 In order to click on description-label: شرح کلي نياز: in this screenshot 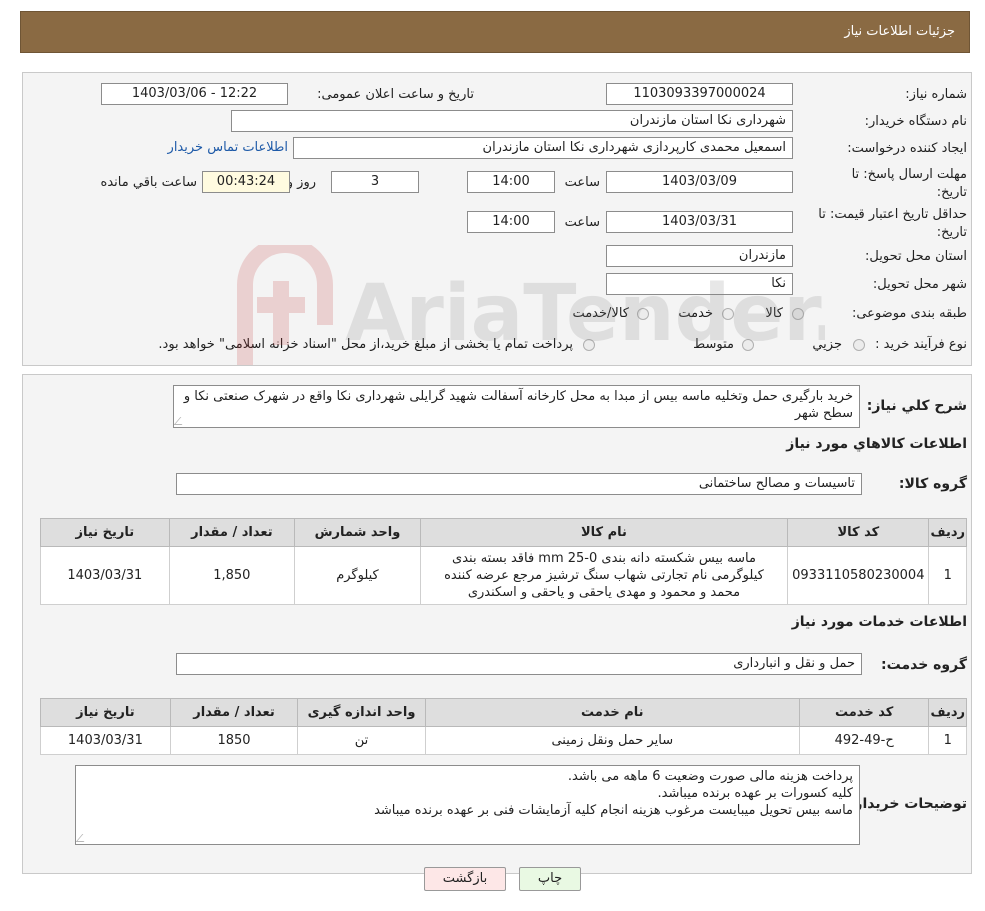, I will do `click(916, 406)`.